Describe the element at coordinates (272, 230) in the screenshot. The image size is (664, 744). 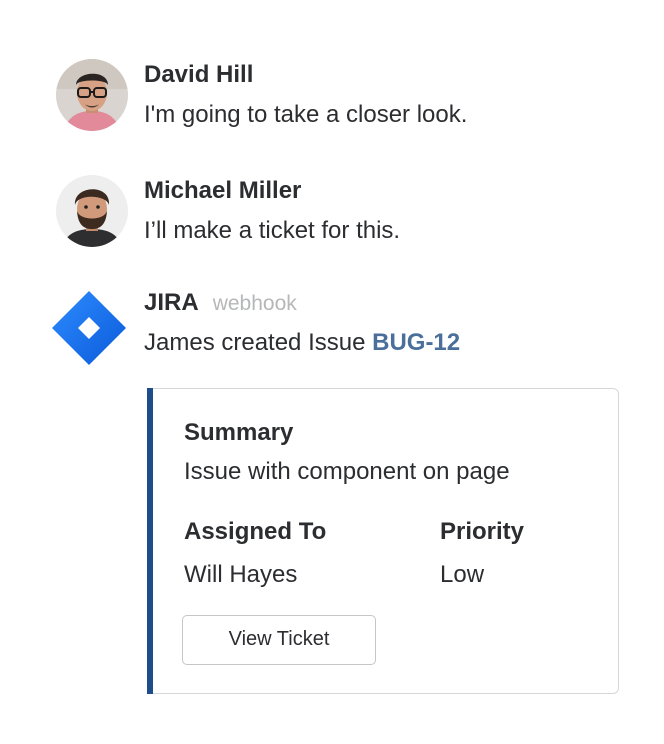
I see `message-text: I’ll make a ticket for this.` at that location.